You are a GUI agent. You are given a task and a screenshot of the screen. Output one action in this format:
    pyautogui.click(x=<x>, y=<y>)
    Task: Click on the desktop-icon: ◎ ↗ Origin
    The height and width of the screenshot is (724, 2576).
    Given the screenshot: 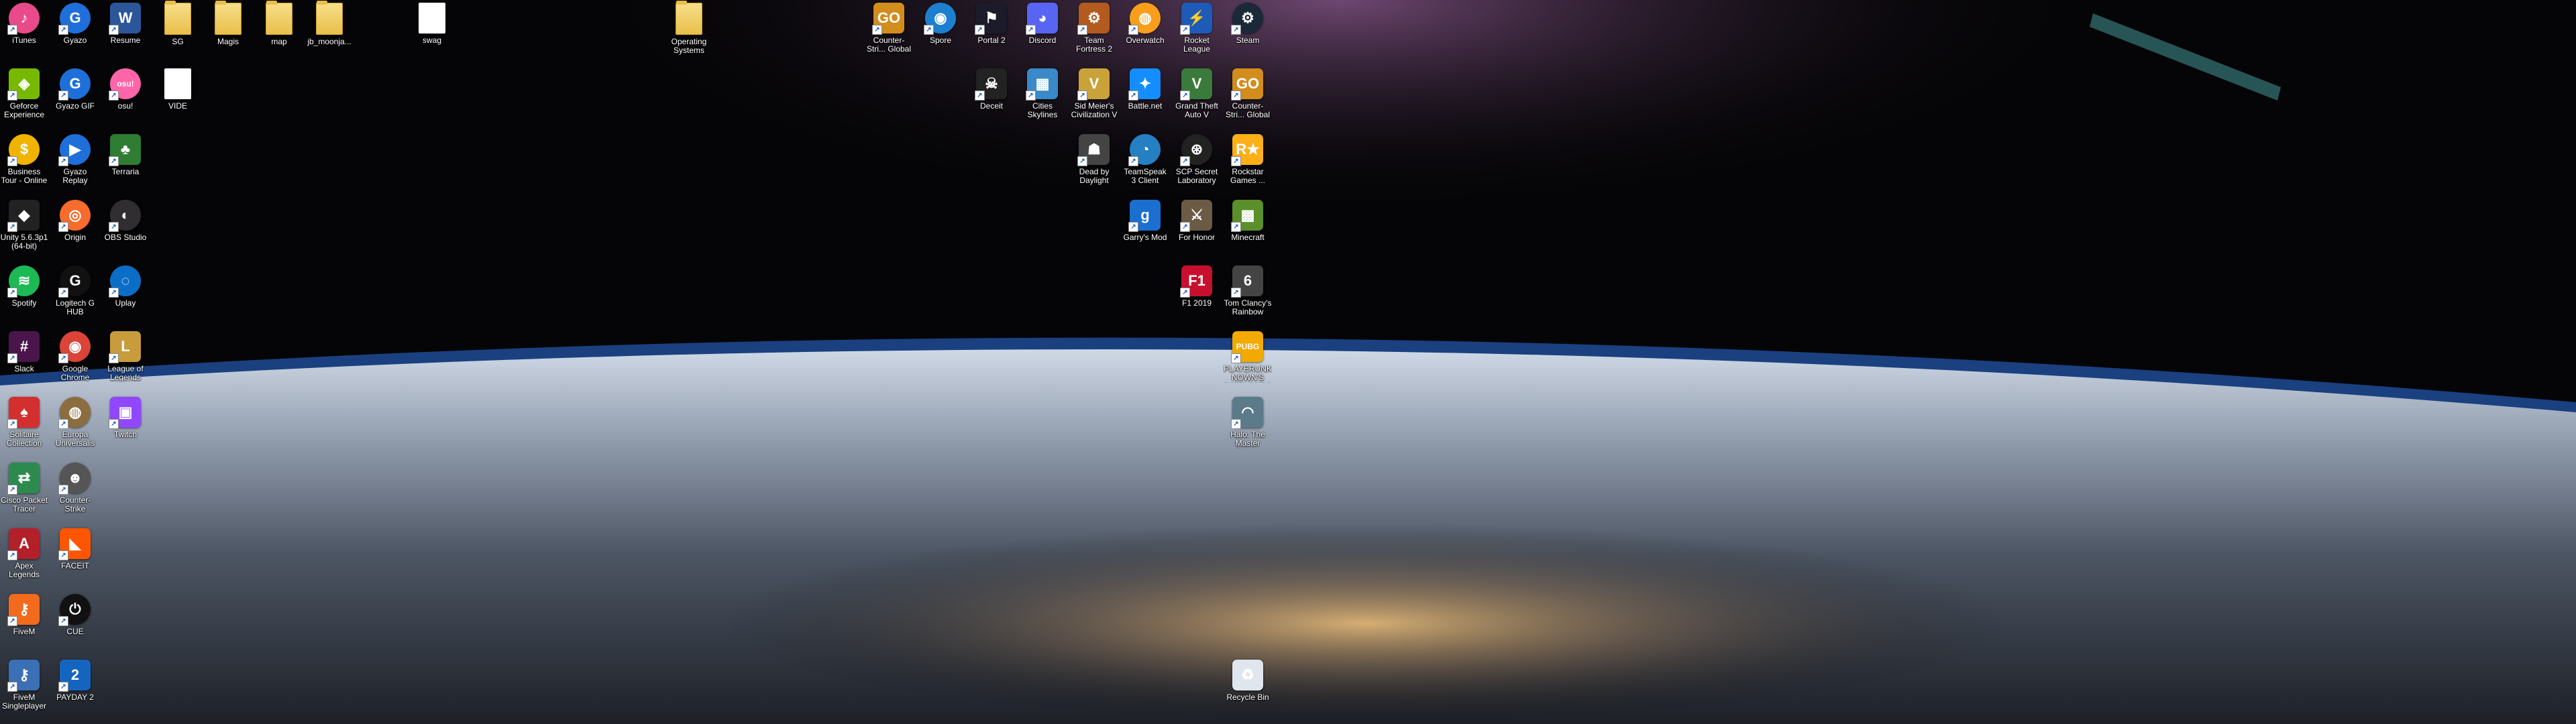 What is the action you would take?
    pyautogui.click(x=75, y=227)
    